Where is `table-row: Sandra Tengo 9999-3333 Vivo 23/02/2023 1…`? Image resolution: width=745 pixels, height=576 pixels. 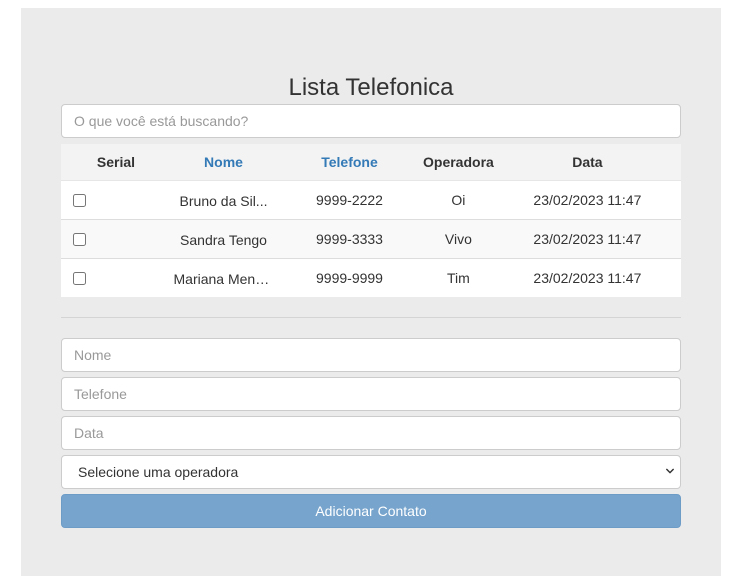 table-row: Sandra Tengo 9999-3333 Vivo 23/02/2023 1… is located at coordinates (371, 239).